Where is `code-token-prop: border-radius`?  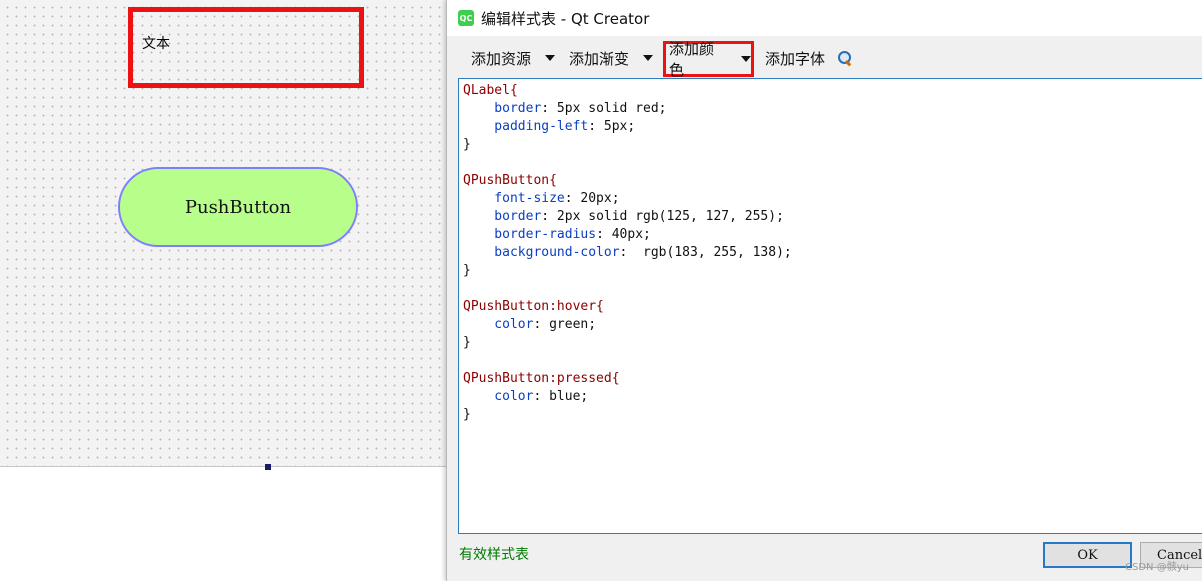
code-token-prop: border-radius is located at coordinates (530, 234).